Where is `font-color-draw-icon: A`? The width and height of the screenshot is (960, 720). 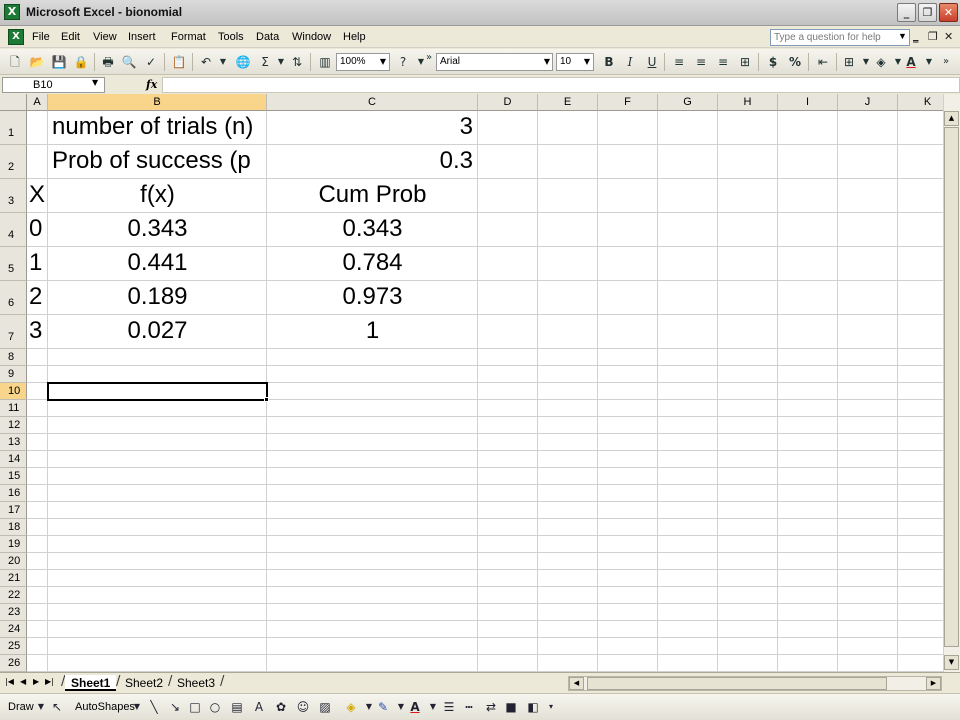 font-color-draw-icon: A is located at coordinates (415, 707).